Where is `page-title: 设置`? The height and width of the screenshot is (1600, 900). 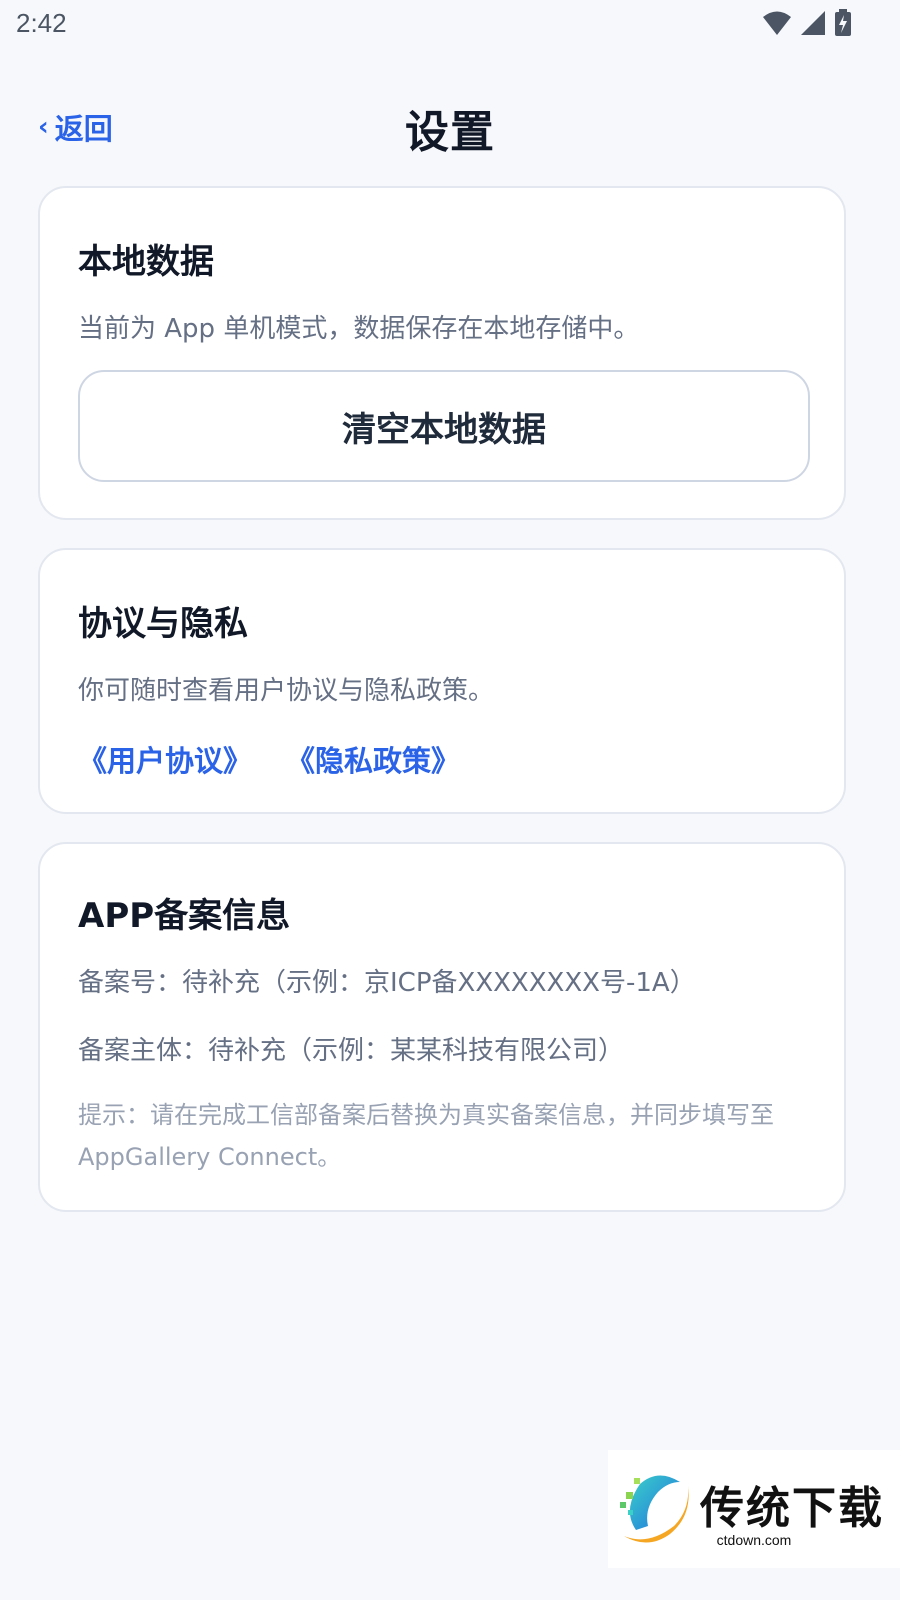 page-title: 设置 is located at coordinates (450, 132).